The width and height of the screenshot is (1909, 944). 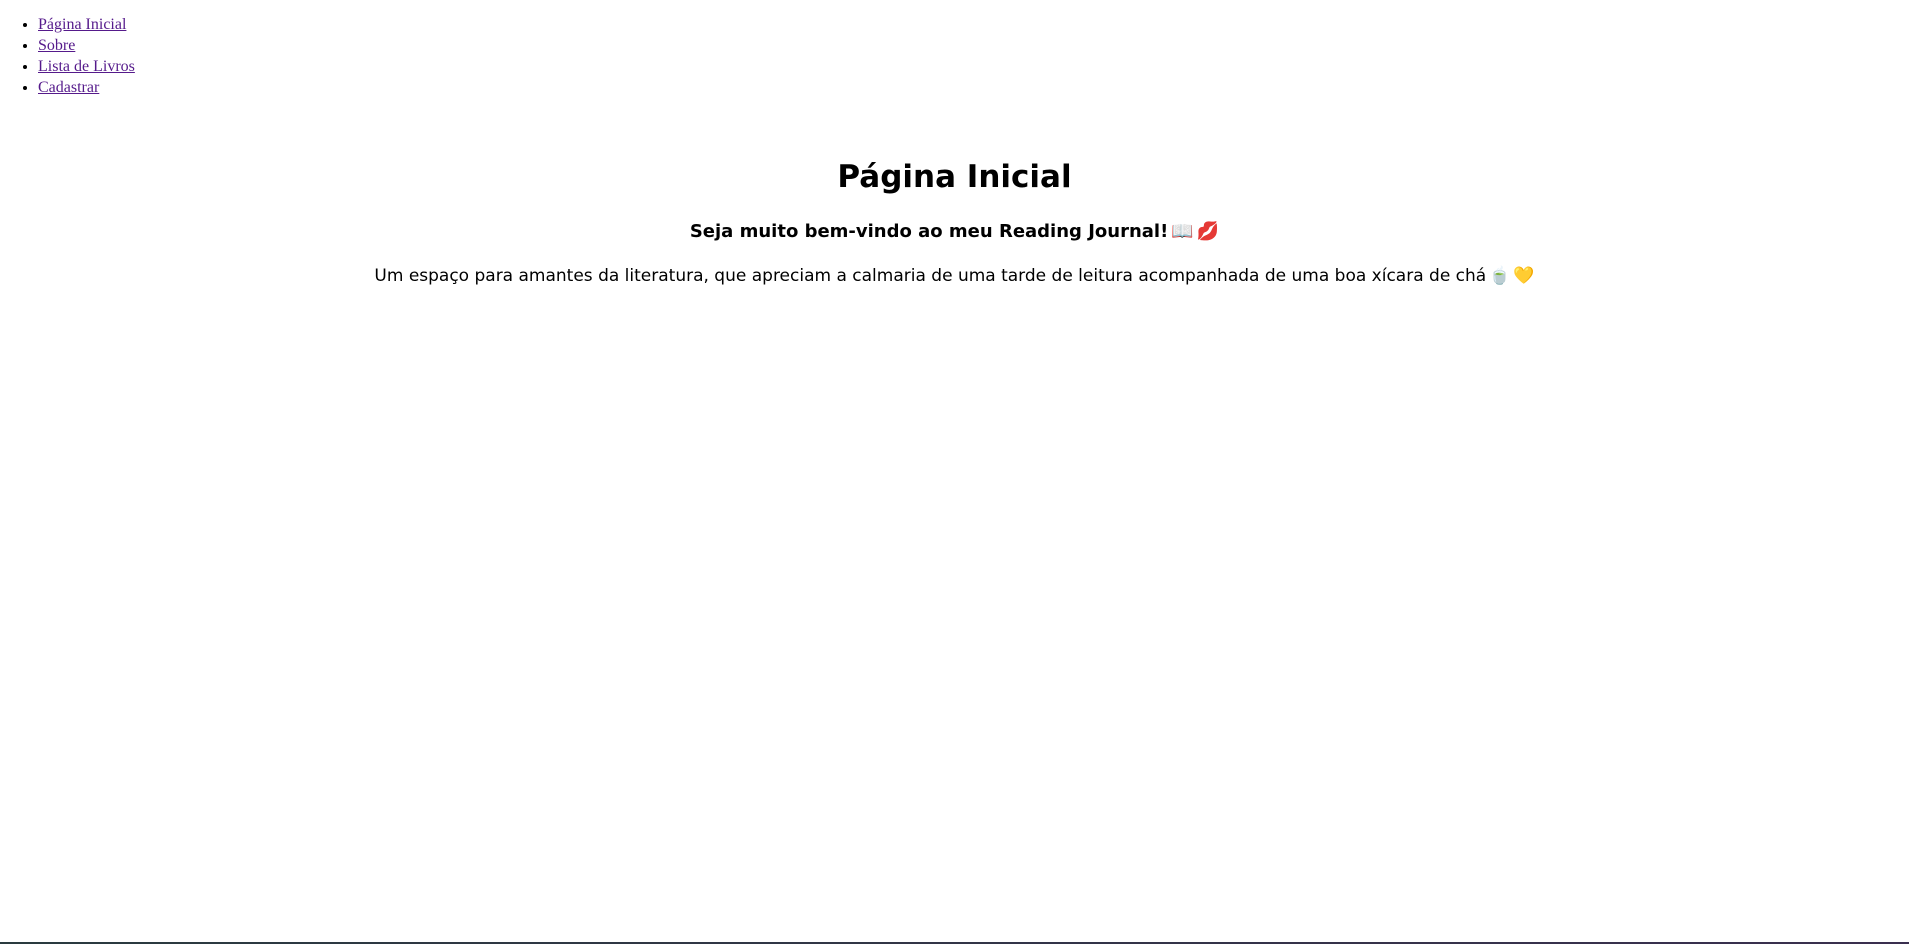 I want to click on nav-link-book-list: Lista de Livros, so click(x=86, y=66).